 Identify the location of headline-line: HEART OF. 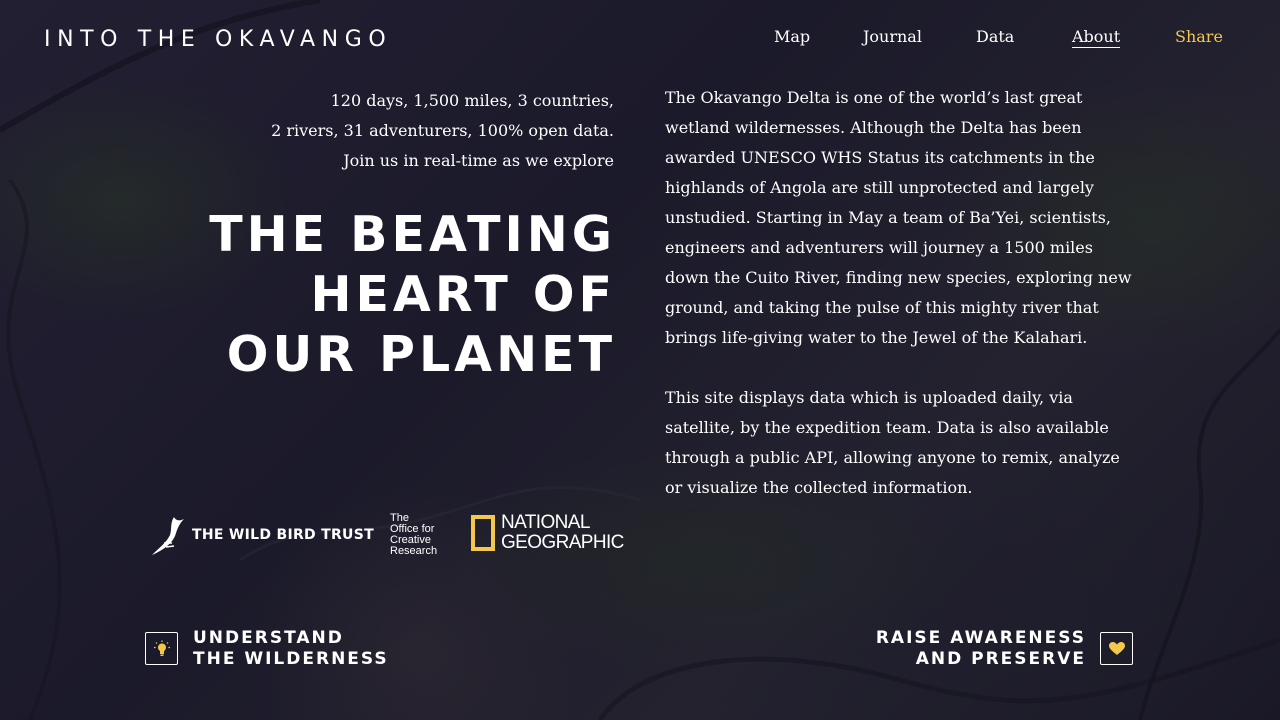
(463, 294).